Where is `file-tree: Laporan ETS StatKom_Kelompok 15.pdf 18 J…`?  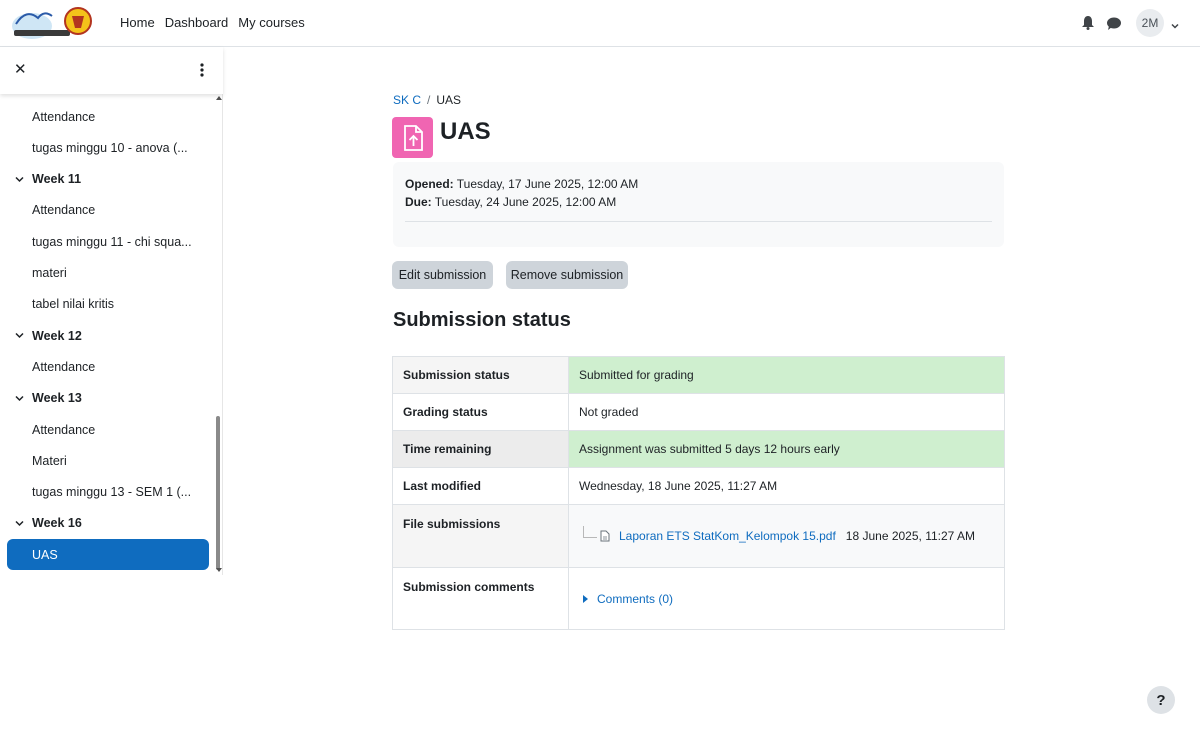
file-tree: Laporan ETS StatKom_Kelompok 15.pdf 18 J… is located at coordinates (786, 534).